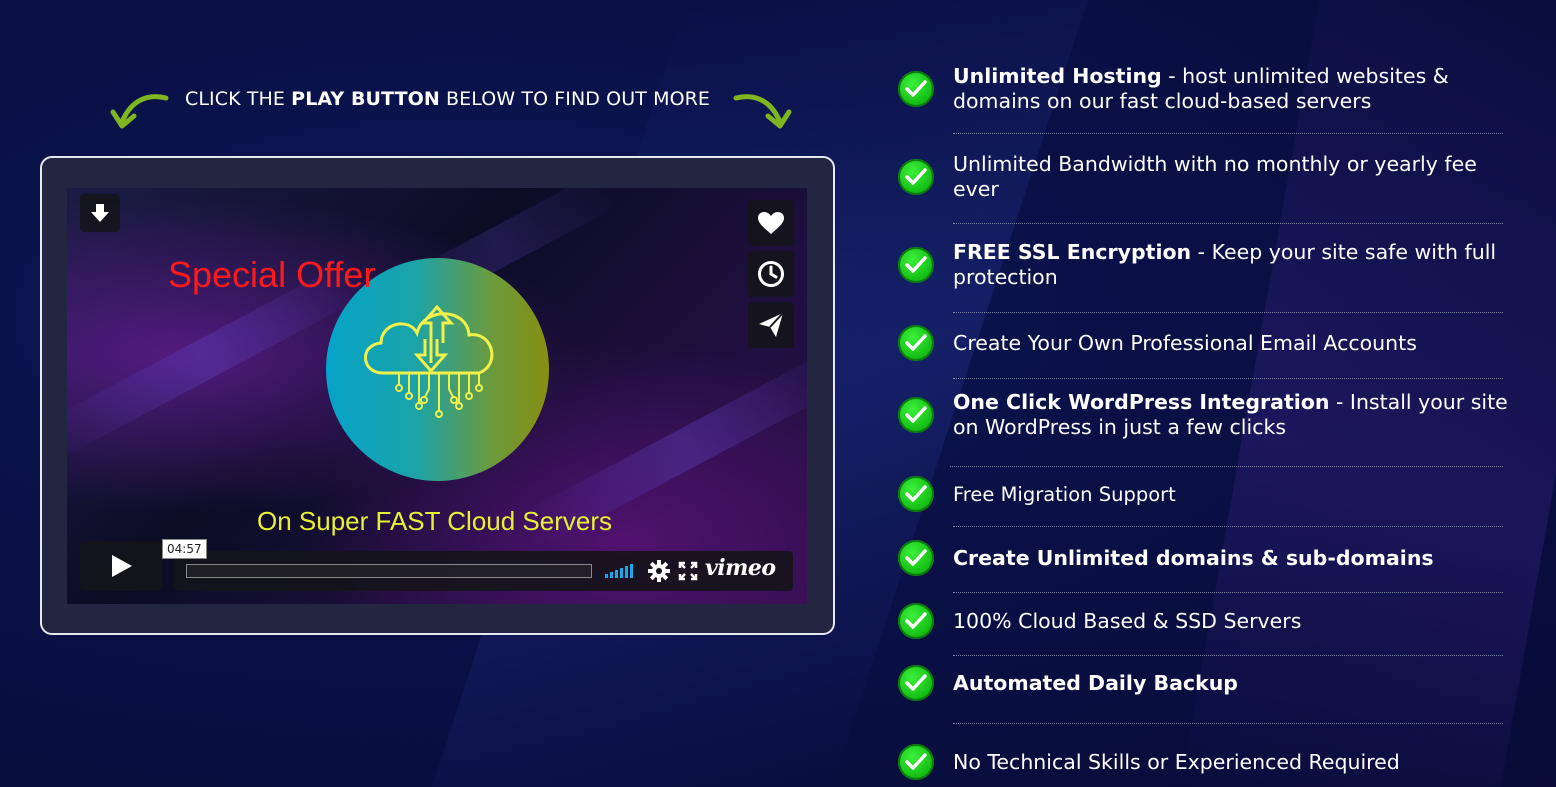 The height and width of the screenshot is (787, 1556). Describe the element at coordinates (740, 568) in the screenshot. I see `vimeo-logo: vimeo` at that location.